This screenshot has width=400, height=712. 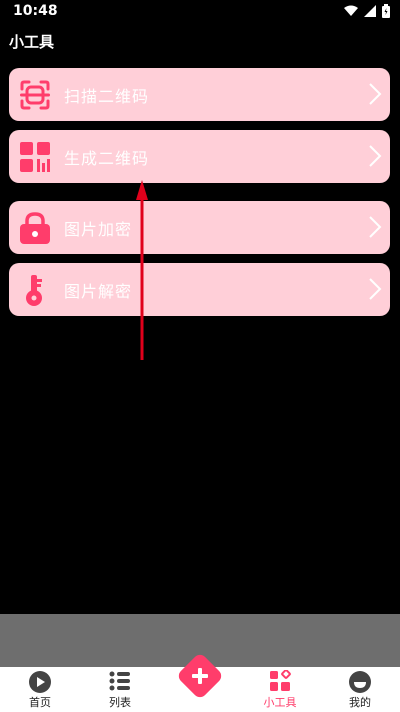 I want to click on add-icon, so click(x=200, y=676).